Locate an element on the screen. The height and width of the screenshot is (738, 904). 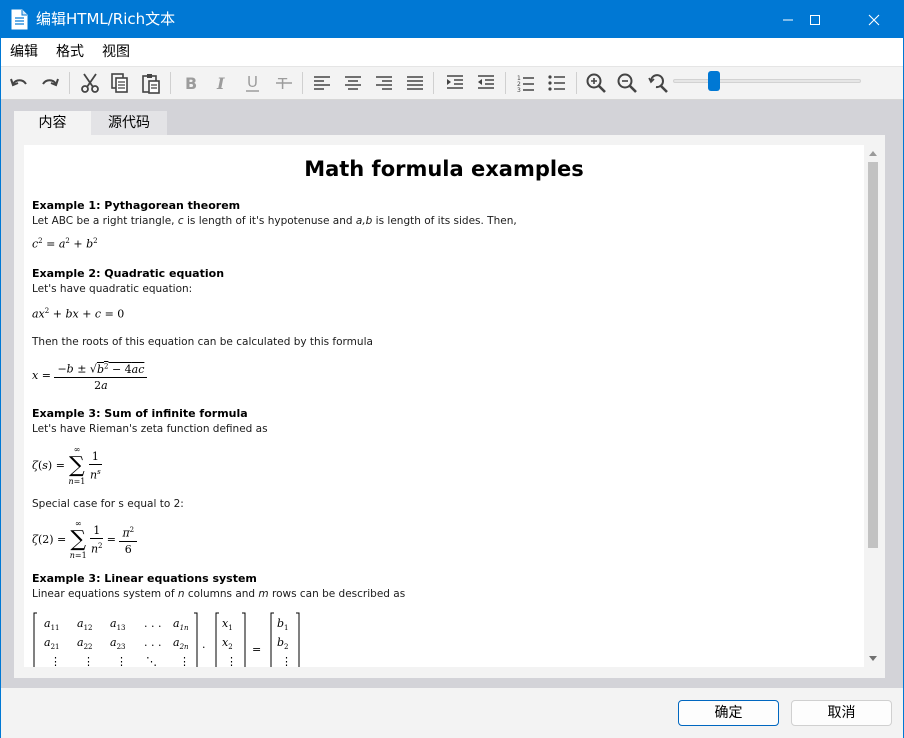
zoom-reset-button is located at coordinates (658, 83).